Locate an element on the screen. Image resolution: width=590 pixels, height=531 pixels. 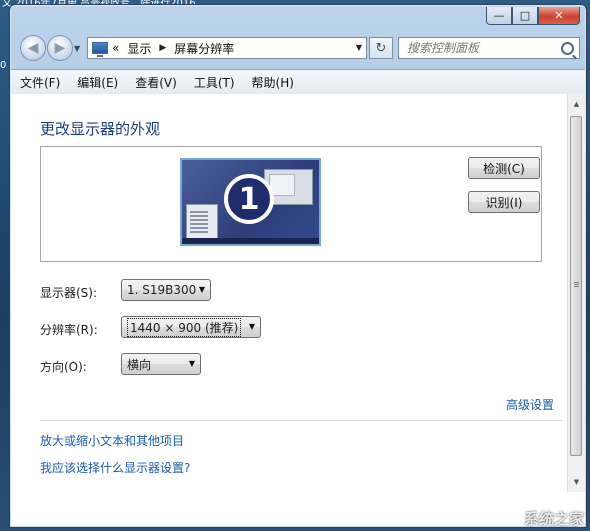
watermark-logo: 系统之家 is located at coordinates (553, 519).